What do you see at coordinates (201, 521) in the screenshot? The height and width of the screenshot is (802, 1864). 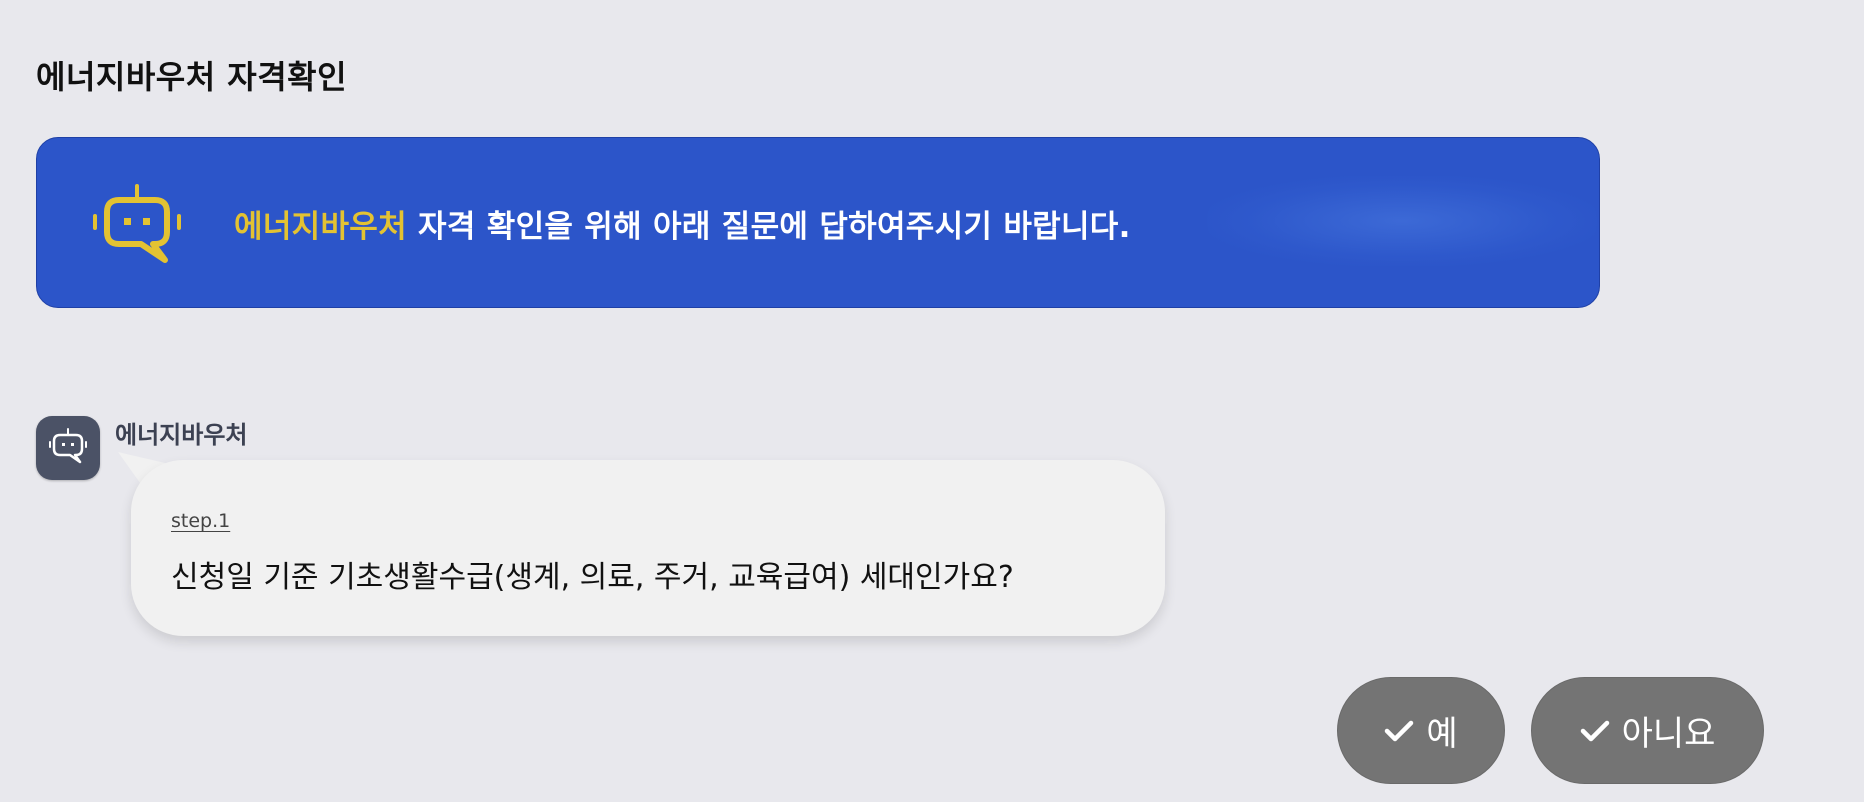 I see `step-label: step.1` at bounding box center [201, 521].